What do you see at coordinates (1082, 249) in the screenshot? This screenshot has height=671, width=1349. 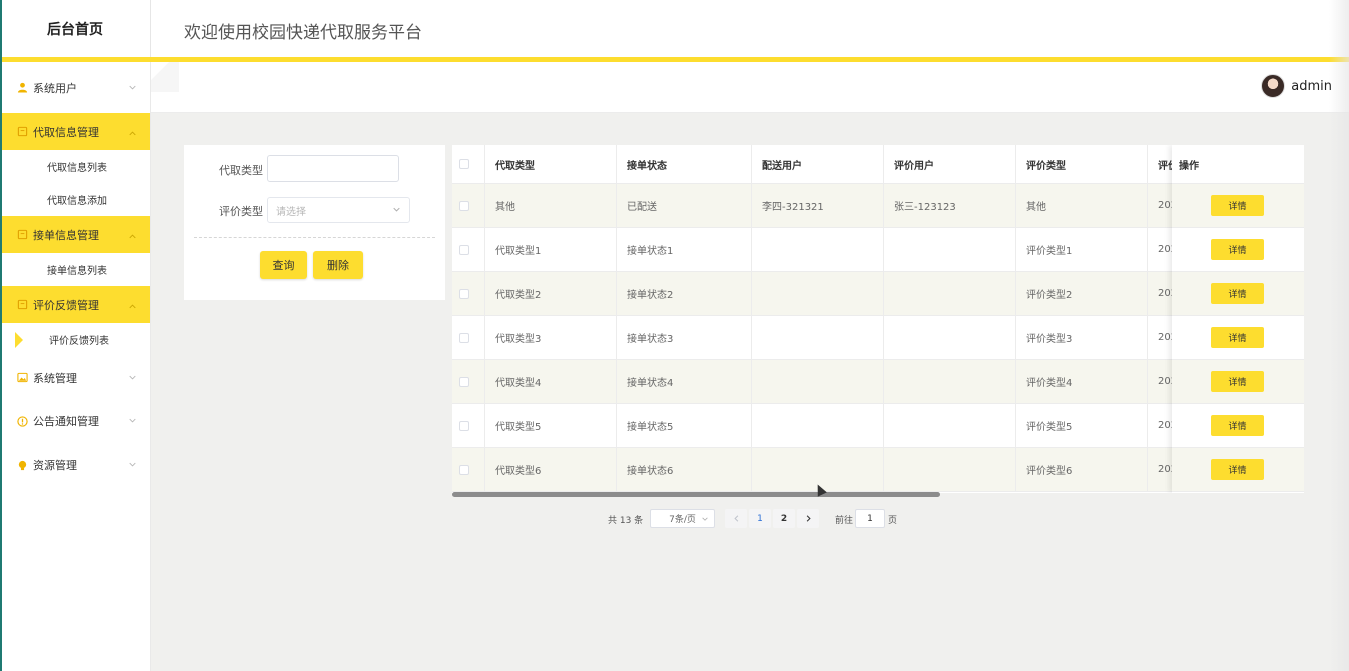 I see `table-cell: 评价类型1` at bounding box center [1082, 249].